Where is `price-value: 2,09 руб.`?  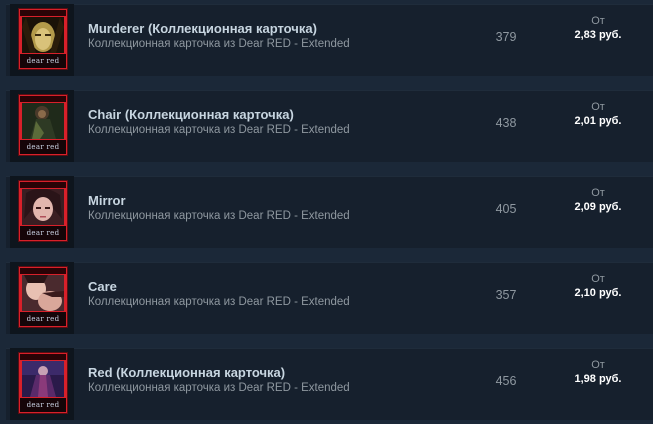 price-value: 2,09 руб. is located at coordinates (598, 207).